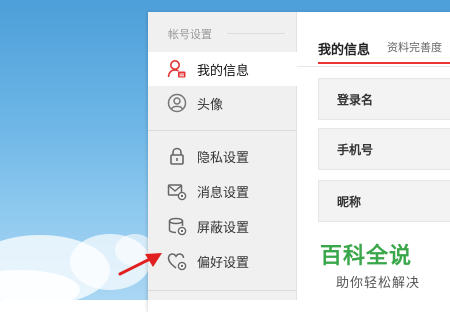 This screenshot has width=450, height=312. I want to click on sidebar-item-label: 头像, so click(210, 105).